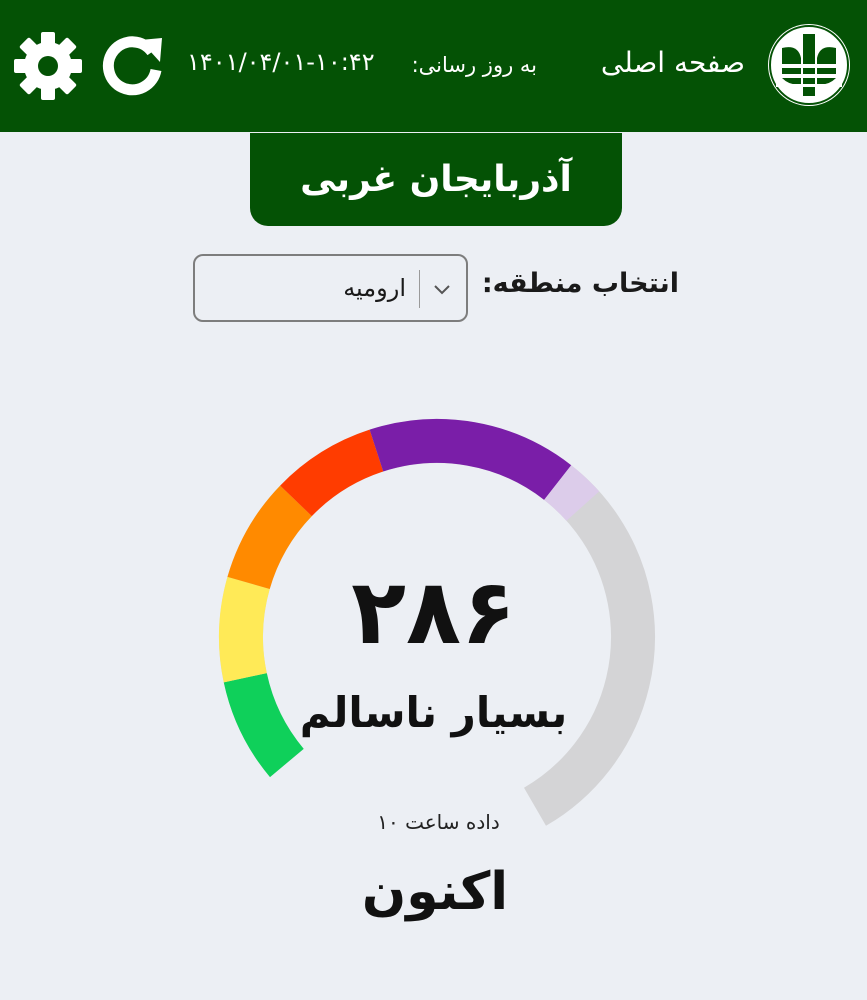 The width and height of the screenshot is (867, 1000). What do you see at coordinates (374, 288) in the screenshot?
I see `region-select-value: ارومیه` at bounding box center [374, 288].